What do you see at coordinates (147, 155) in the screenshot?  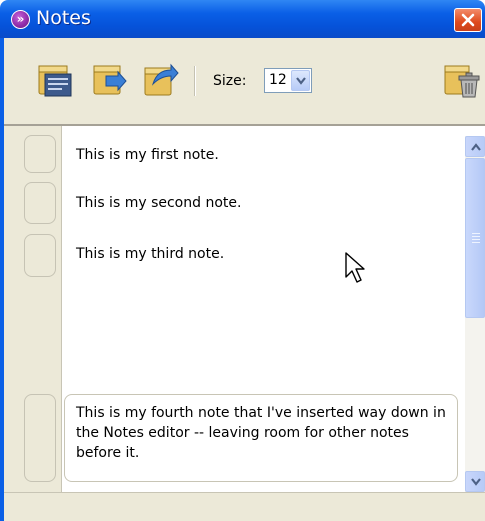 I see `note-text: This is my first note.` at bounding box center [147, 155].